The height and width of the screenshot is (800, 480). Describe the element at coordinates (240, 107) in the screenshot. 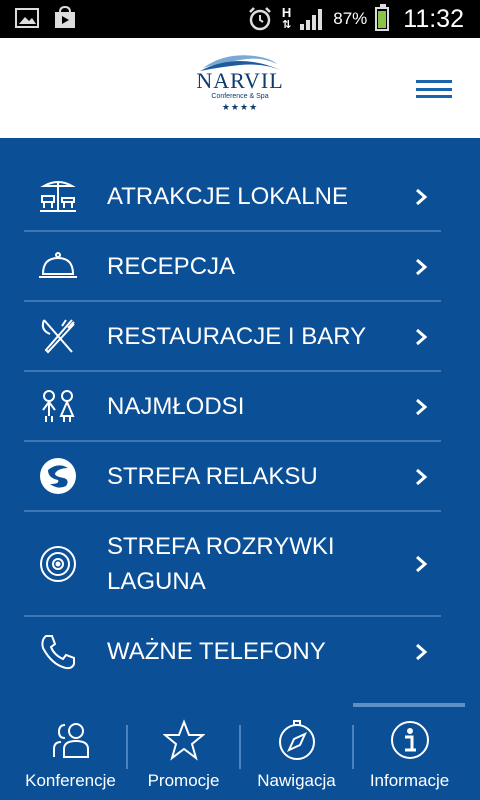

I see `logo-stars: ★★★★` at that location.